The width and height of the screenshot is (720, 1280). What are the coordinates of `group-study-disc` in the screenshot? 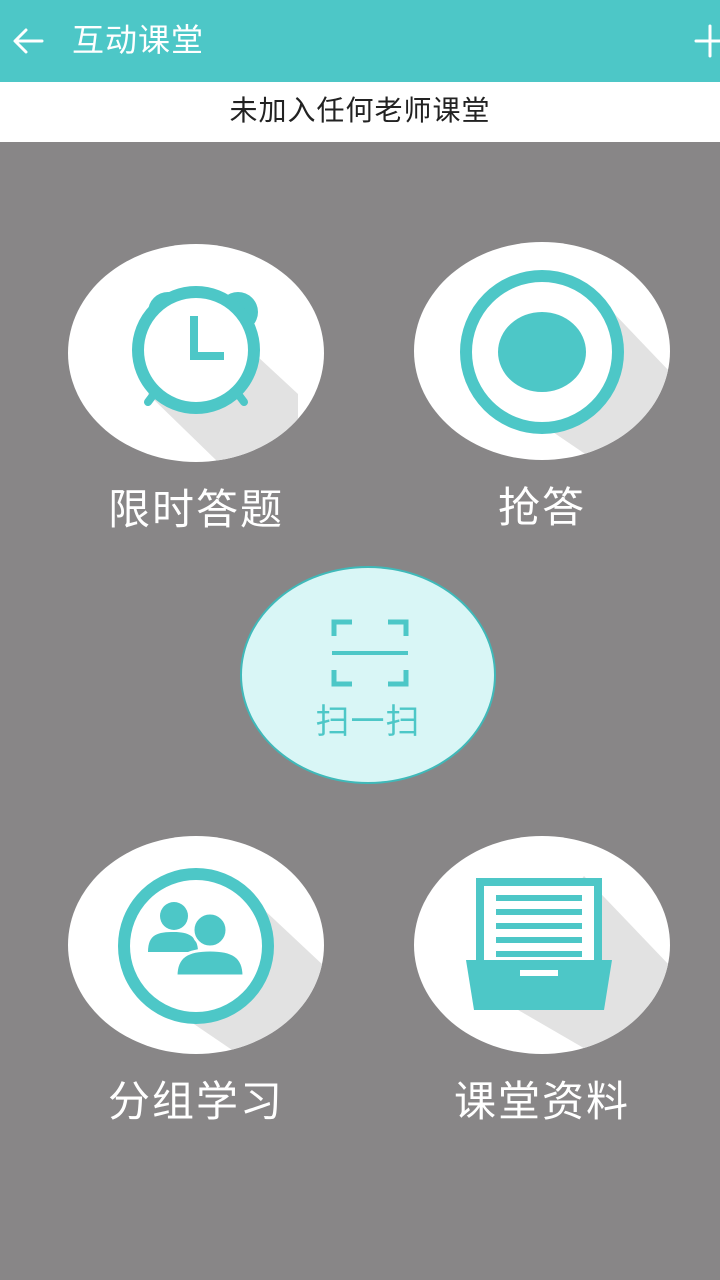 It's located at (196, 945).